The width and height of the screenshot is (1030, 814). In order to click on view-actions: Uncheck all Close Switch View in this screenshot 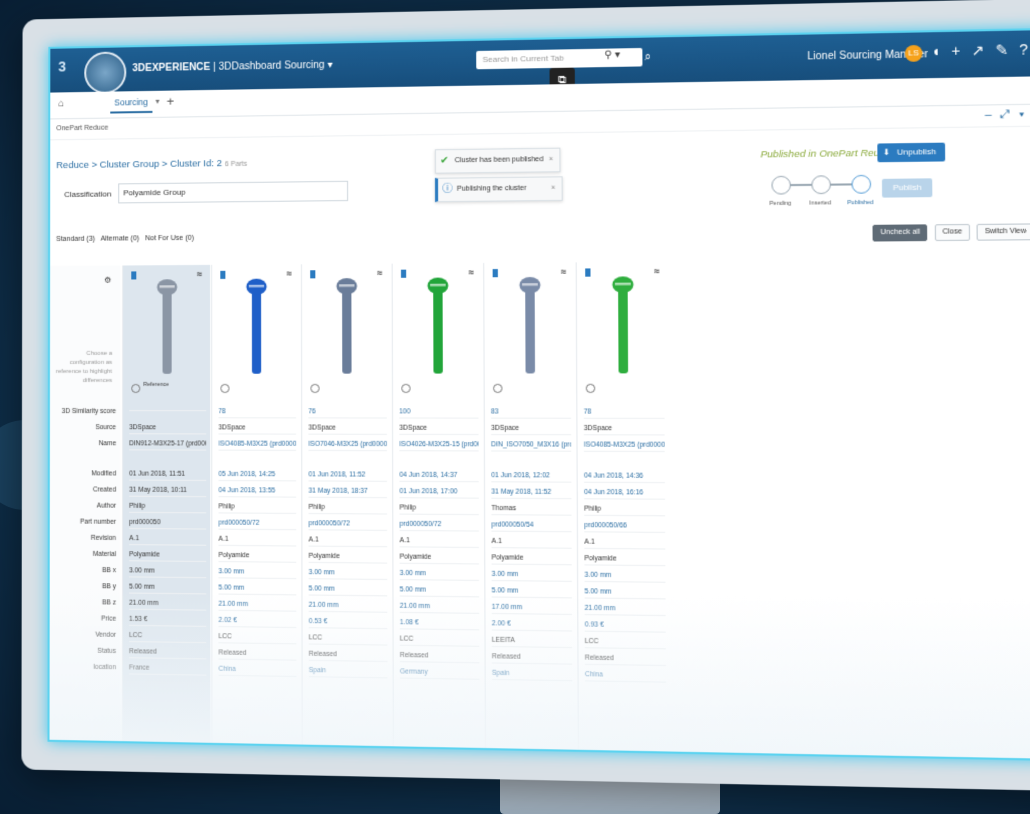, I will do `click(949, 232)`.